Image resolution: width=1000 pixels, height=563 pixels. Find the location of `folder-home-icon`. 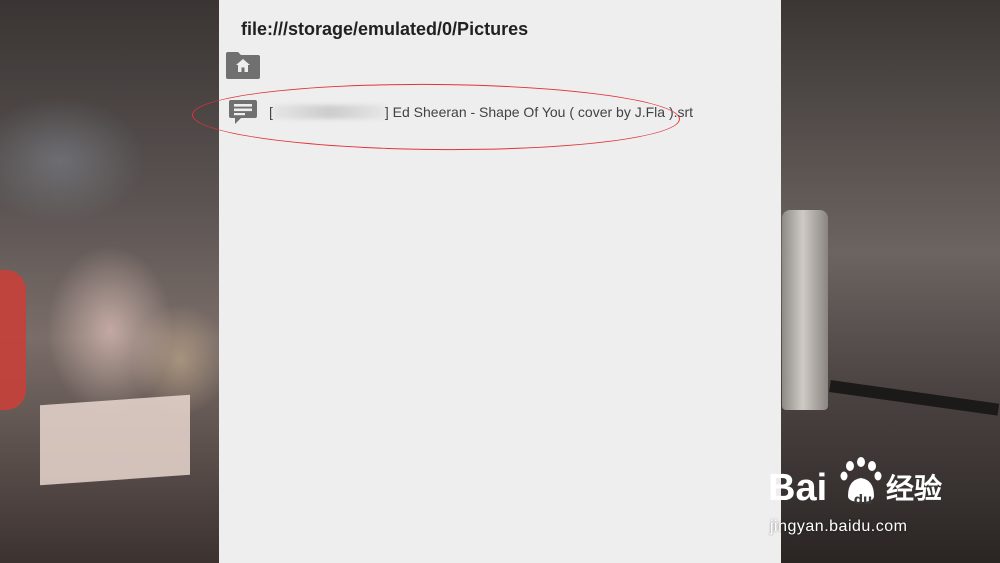

folder-home-icon is located at coordinates (243, 65).